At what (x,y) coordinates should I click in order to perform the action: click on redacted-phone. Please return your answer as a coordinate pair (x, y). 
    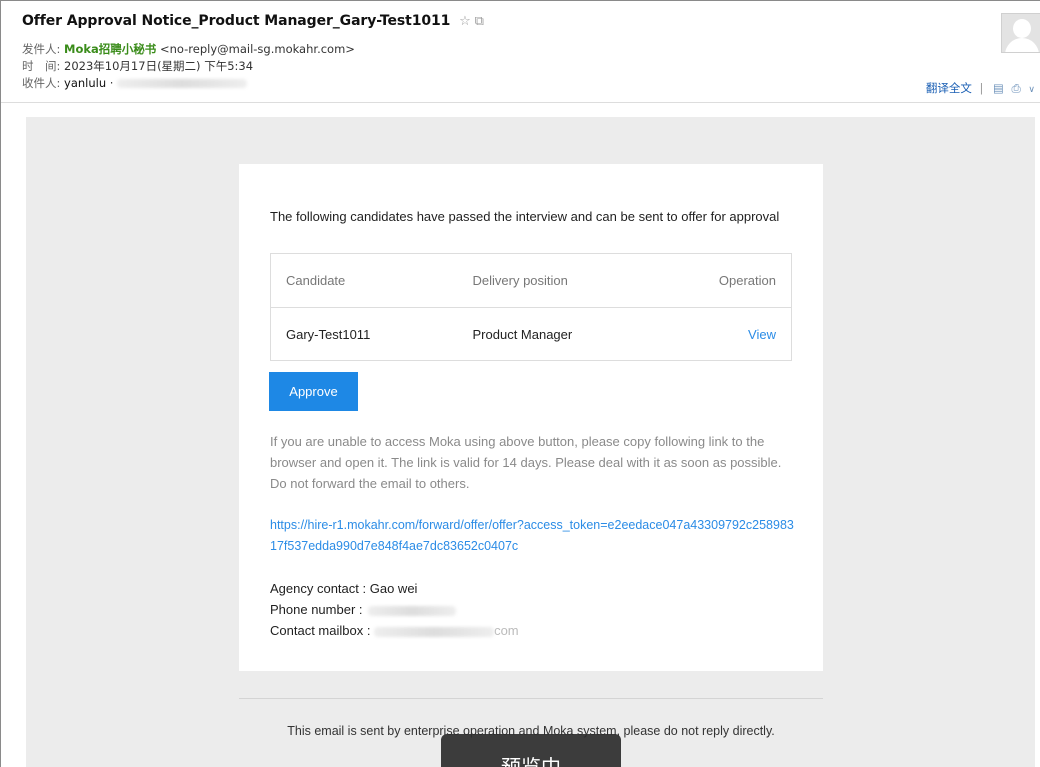
    Looking at the image, I should click on (412, 610).